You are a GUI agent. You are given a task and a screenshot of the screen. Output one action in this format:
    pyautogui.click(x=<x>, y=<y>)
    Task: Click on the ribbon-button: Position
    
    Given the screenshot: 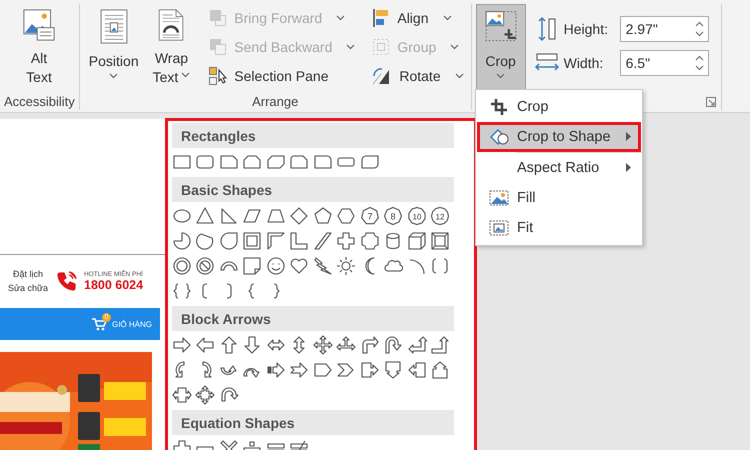 What is the action you would take?
    pyautogui.click(x=114, y=47)
    